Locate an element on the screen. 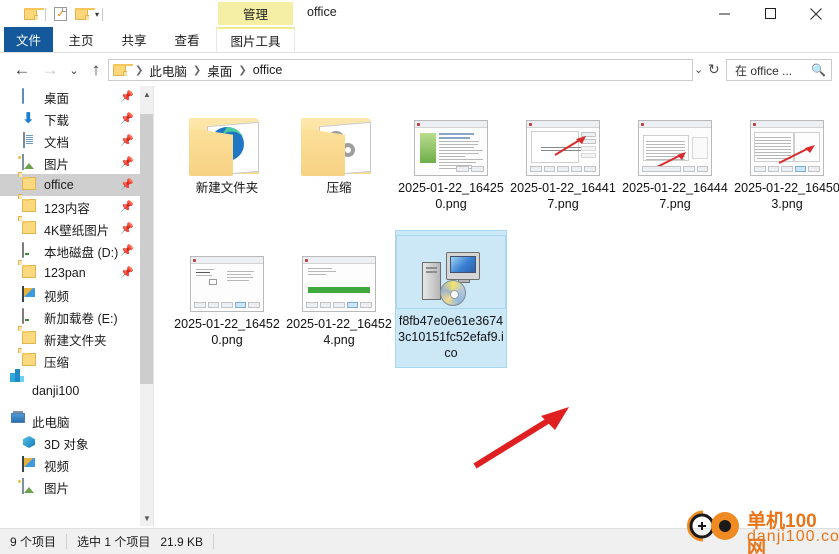 The width and height of the screenshot is (839, 554). file-item-png-250: 2025-01-22_164250.png is located at coordinates (451, 155).